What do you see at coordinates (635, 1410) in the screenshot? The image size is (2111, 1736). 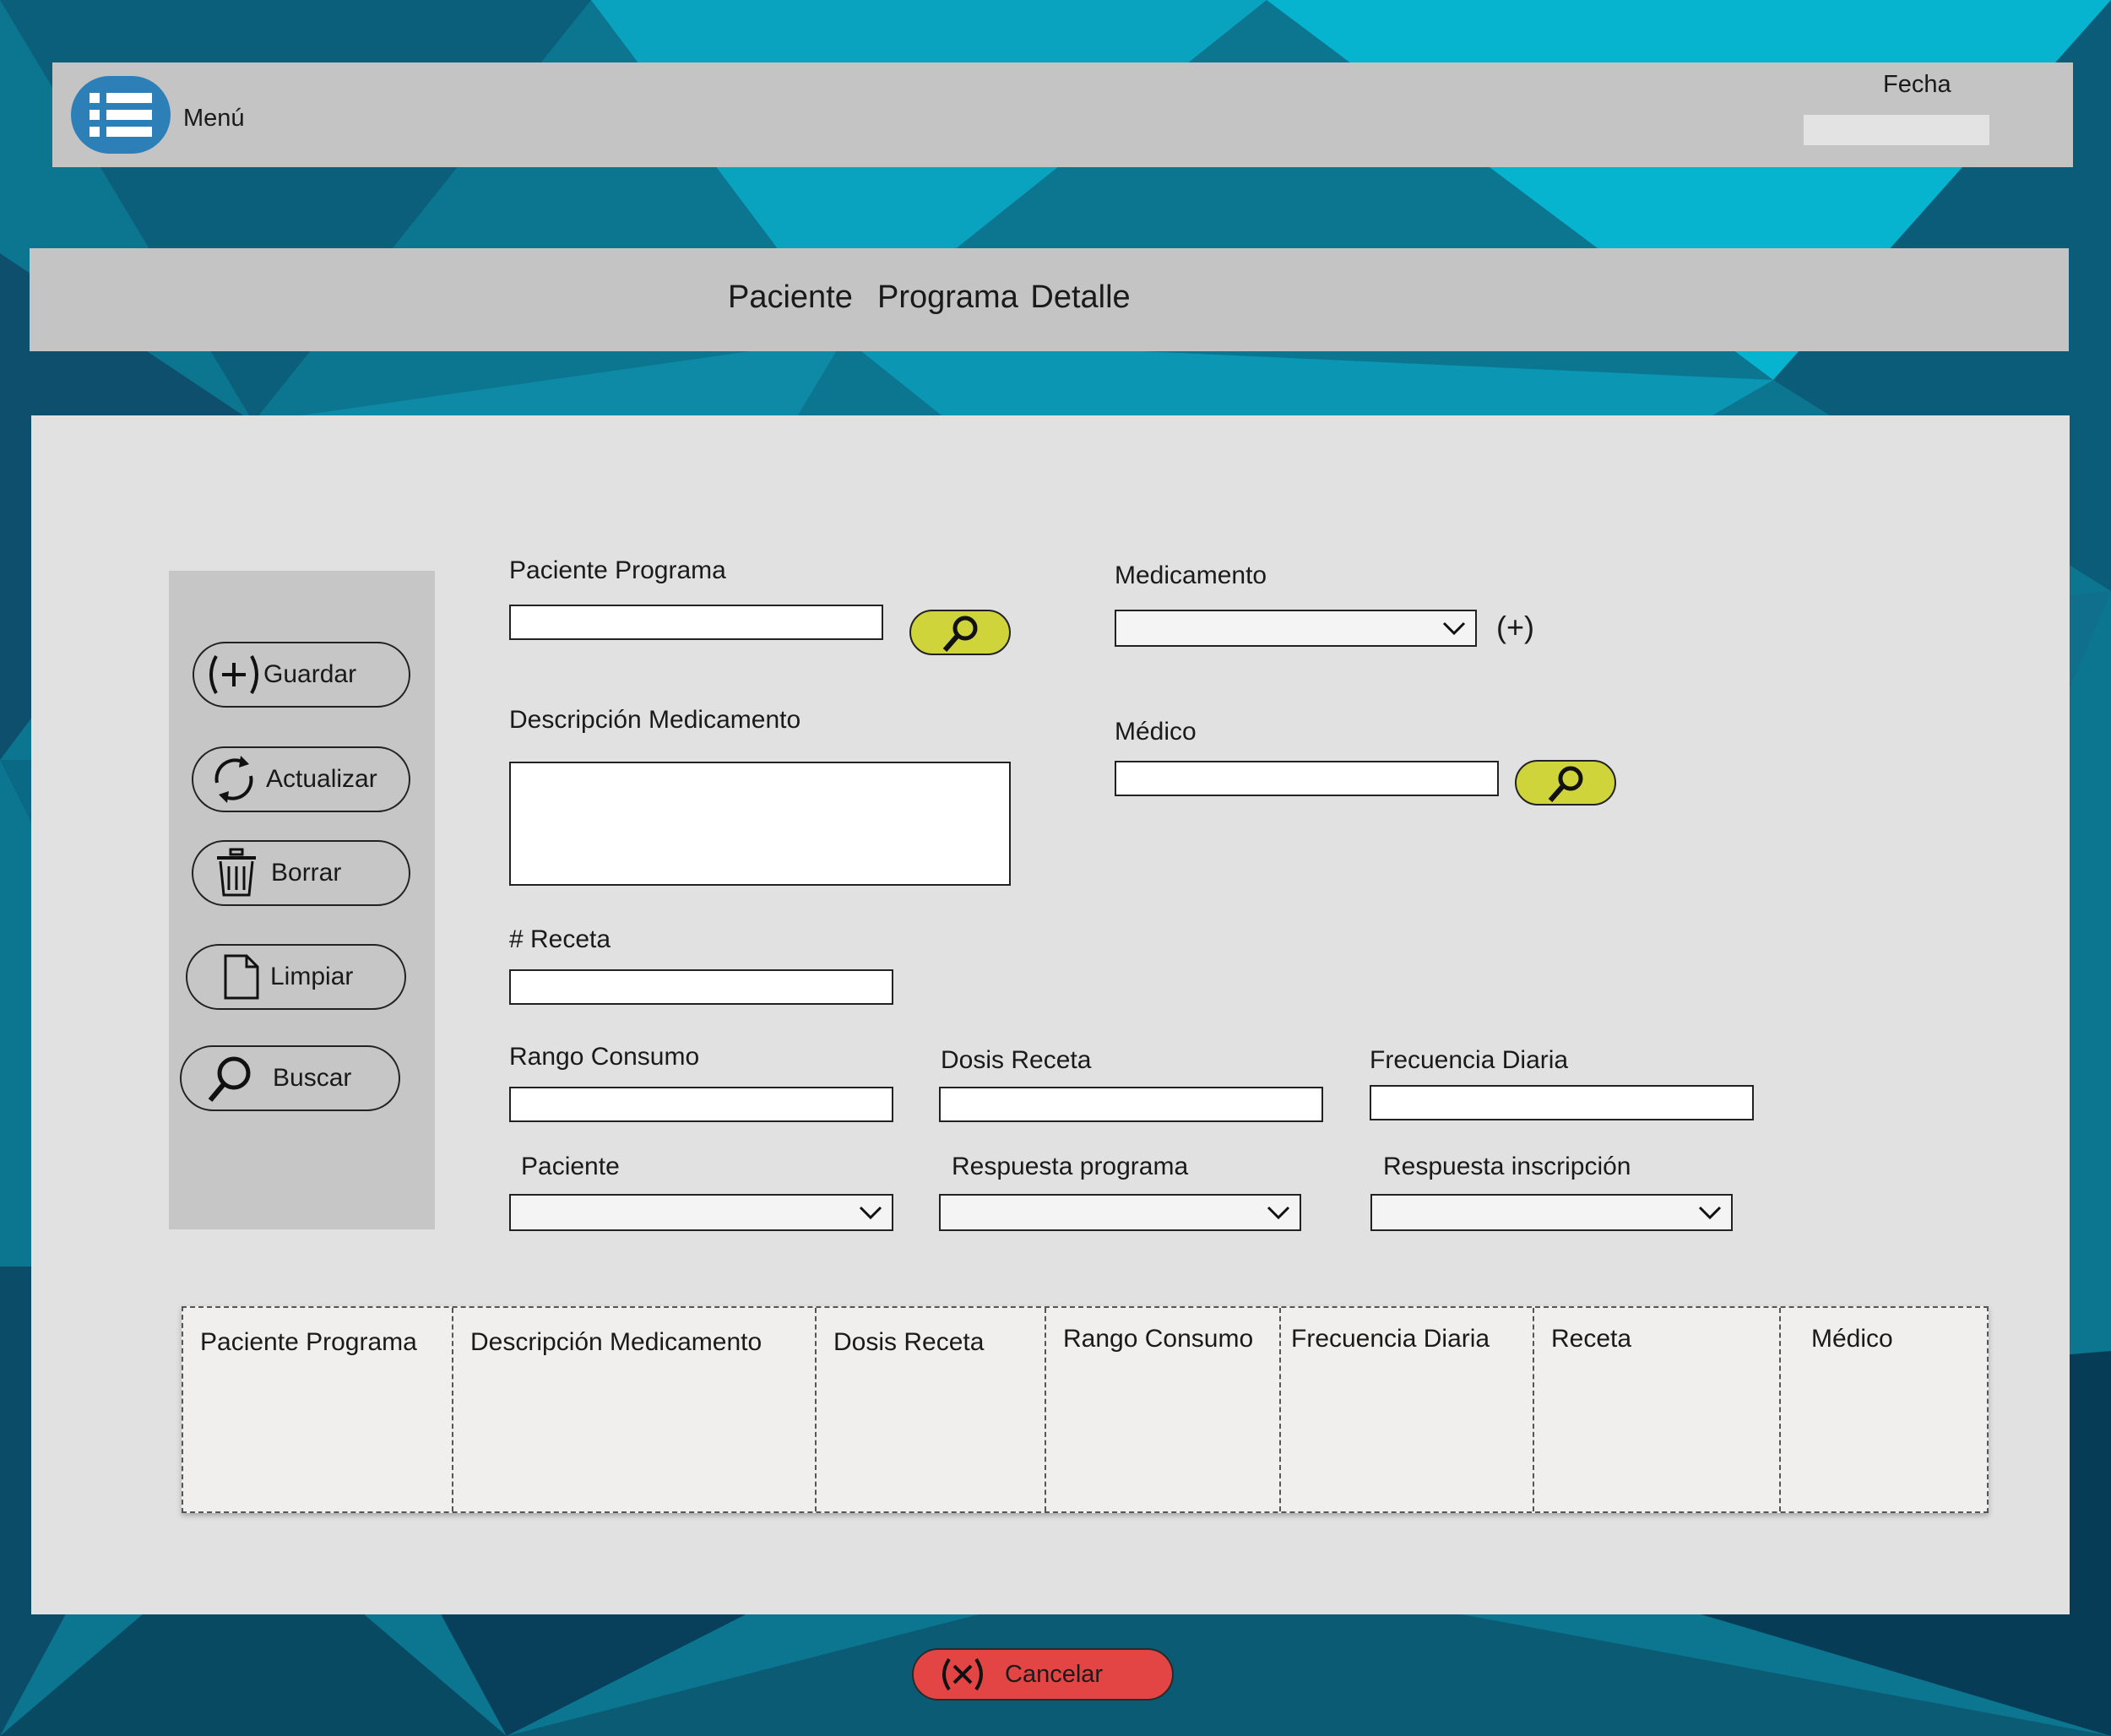 I see `table-header: Descripción Medicamento` at bounding box center [635, 1410].